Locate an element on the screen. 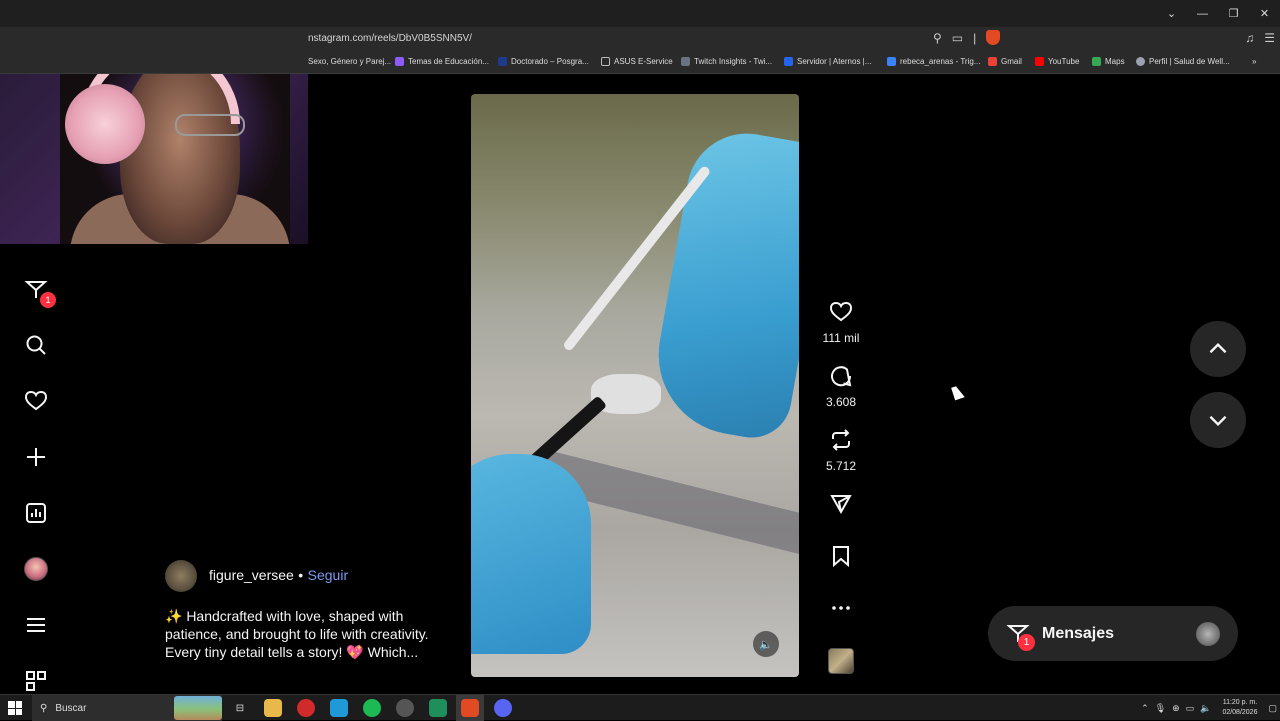 This screenshot has width=1280, height=721. bookmark-label: YouTube is located at coordinates (1064, 61).